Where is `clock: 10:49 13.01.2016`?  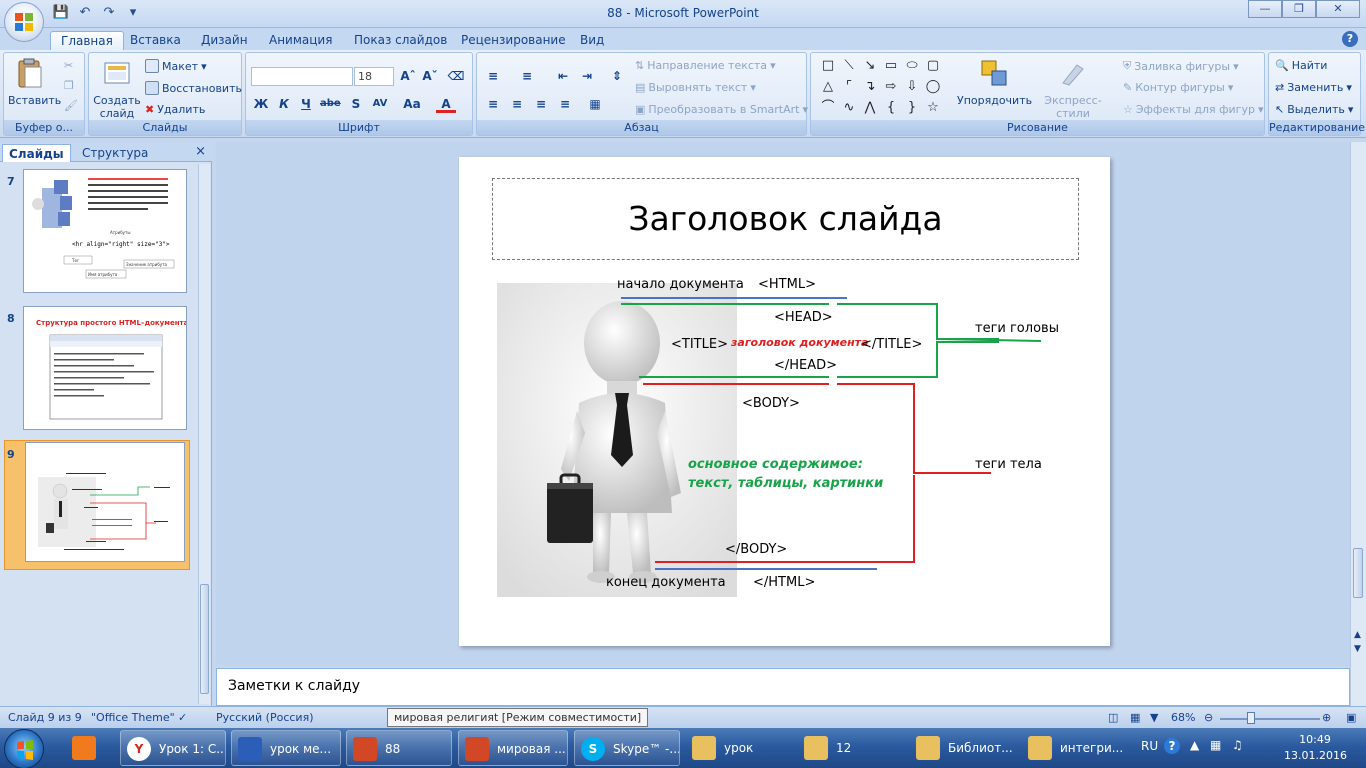 clock: 10:49 13.01.2016 is located at coordinates (1315, 748).